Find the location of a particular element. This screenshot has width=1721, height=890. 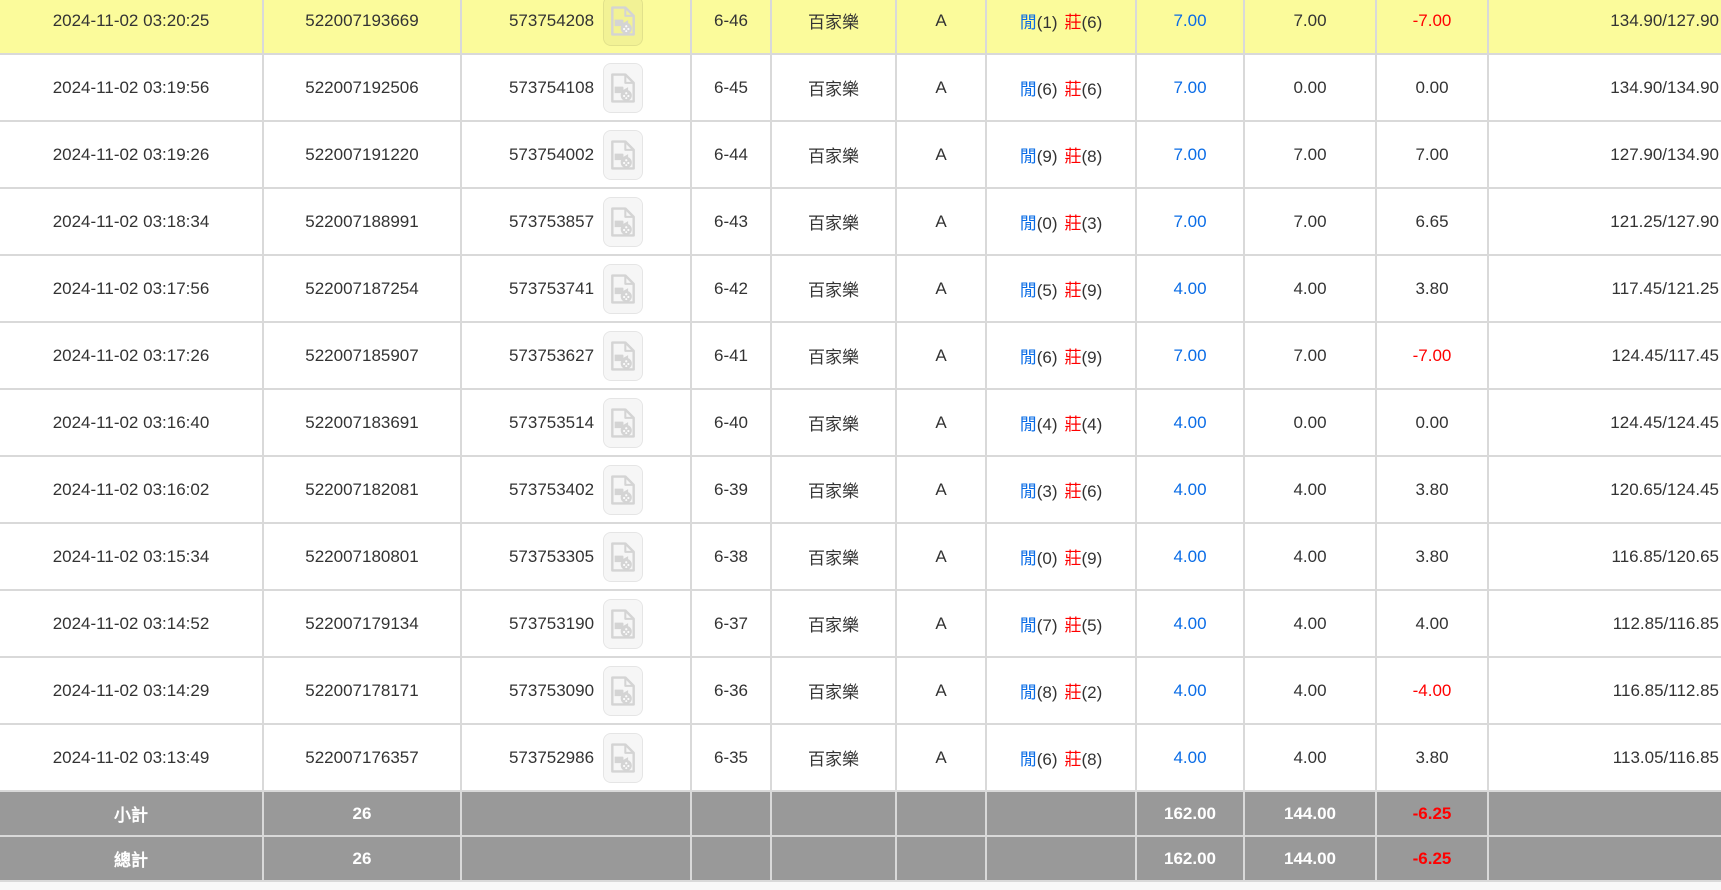

valid-amount: 4.00 is located at coordinates (1310, 623).